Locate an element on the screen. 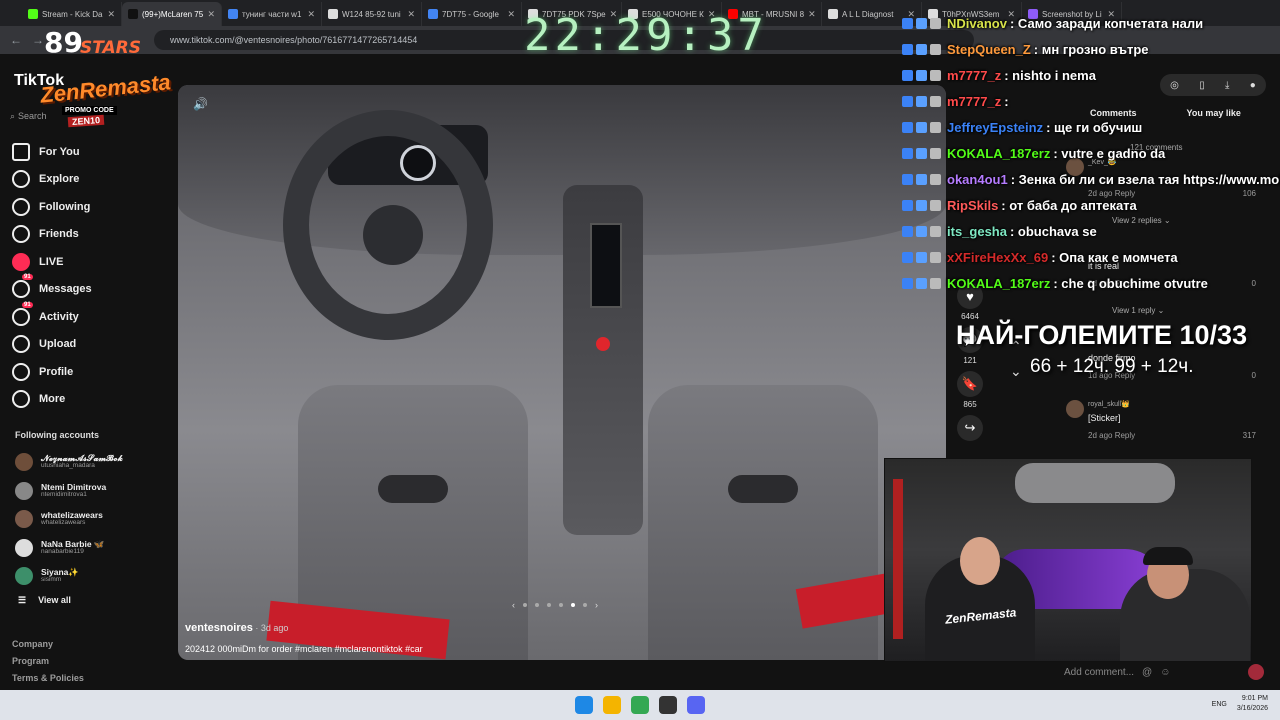  add-comment-bar: Add comment... @ ☺ is located at coordinates (1164, 672).